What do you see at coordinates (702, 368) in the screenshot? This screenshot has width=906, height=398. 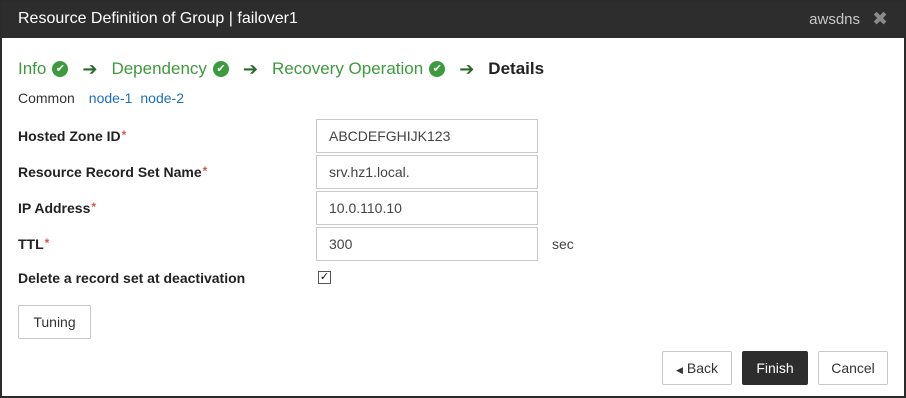 I see `back-button-label: Back` at bounding box center [702, 368].